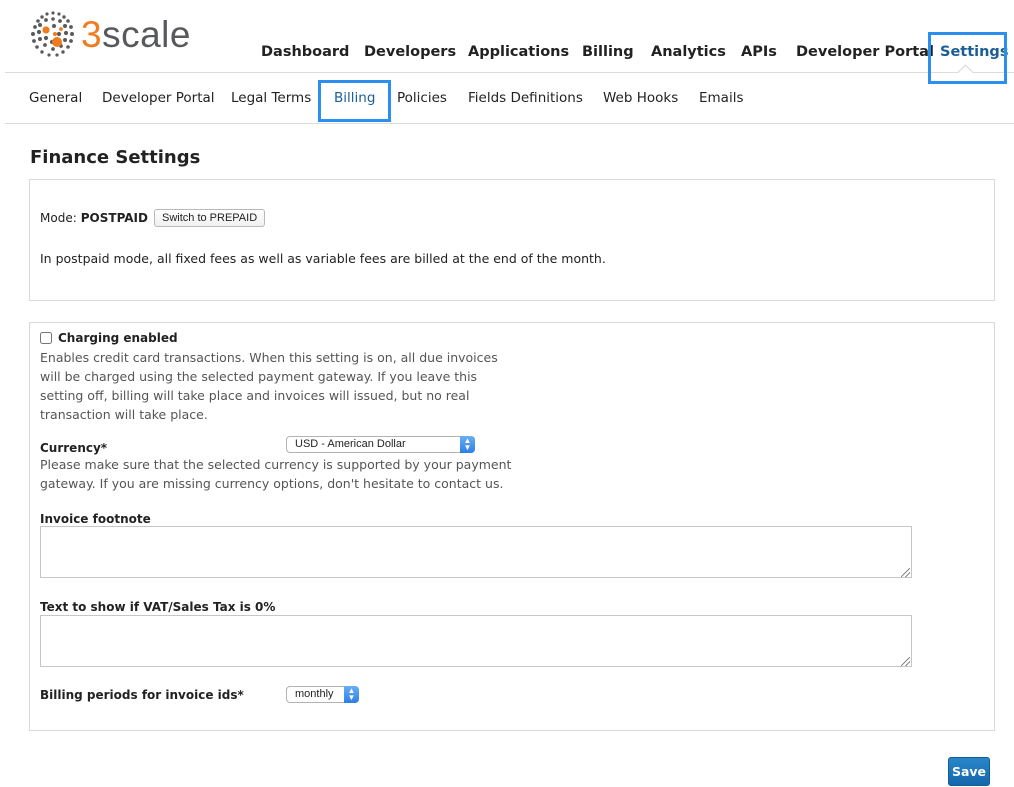 Image resolution: width=1014 pixels, height=787 pixels. Describe the element at coordinates (271, 98) in the screenshot. I see `sub-nav-legal-terms: Legal Terms` at that location.